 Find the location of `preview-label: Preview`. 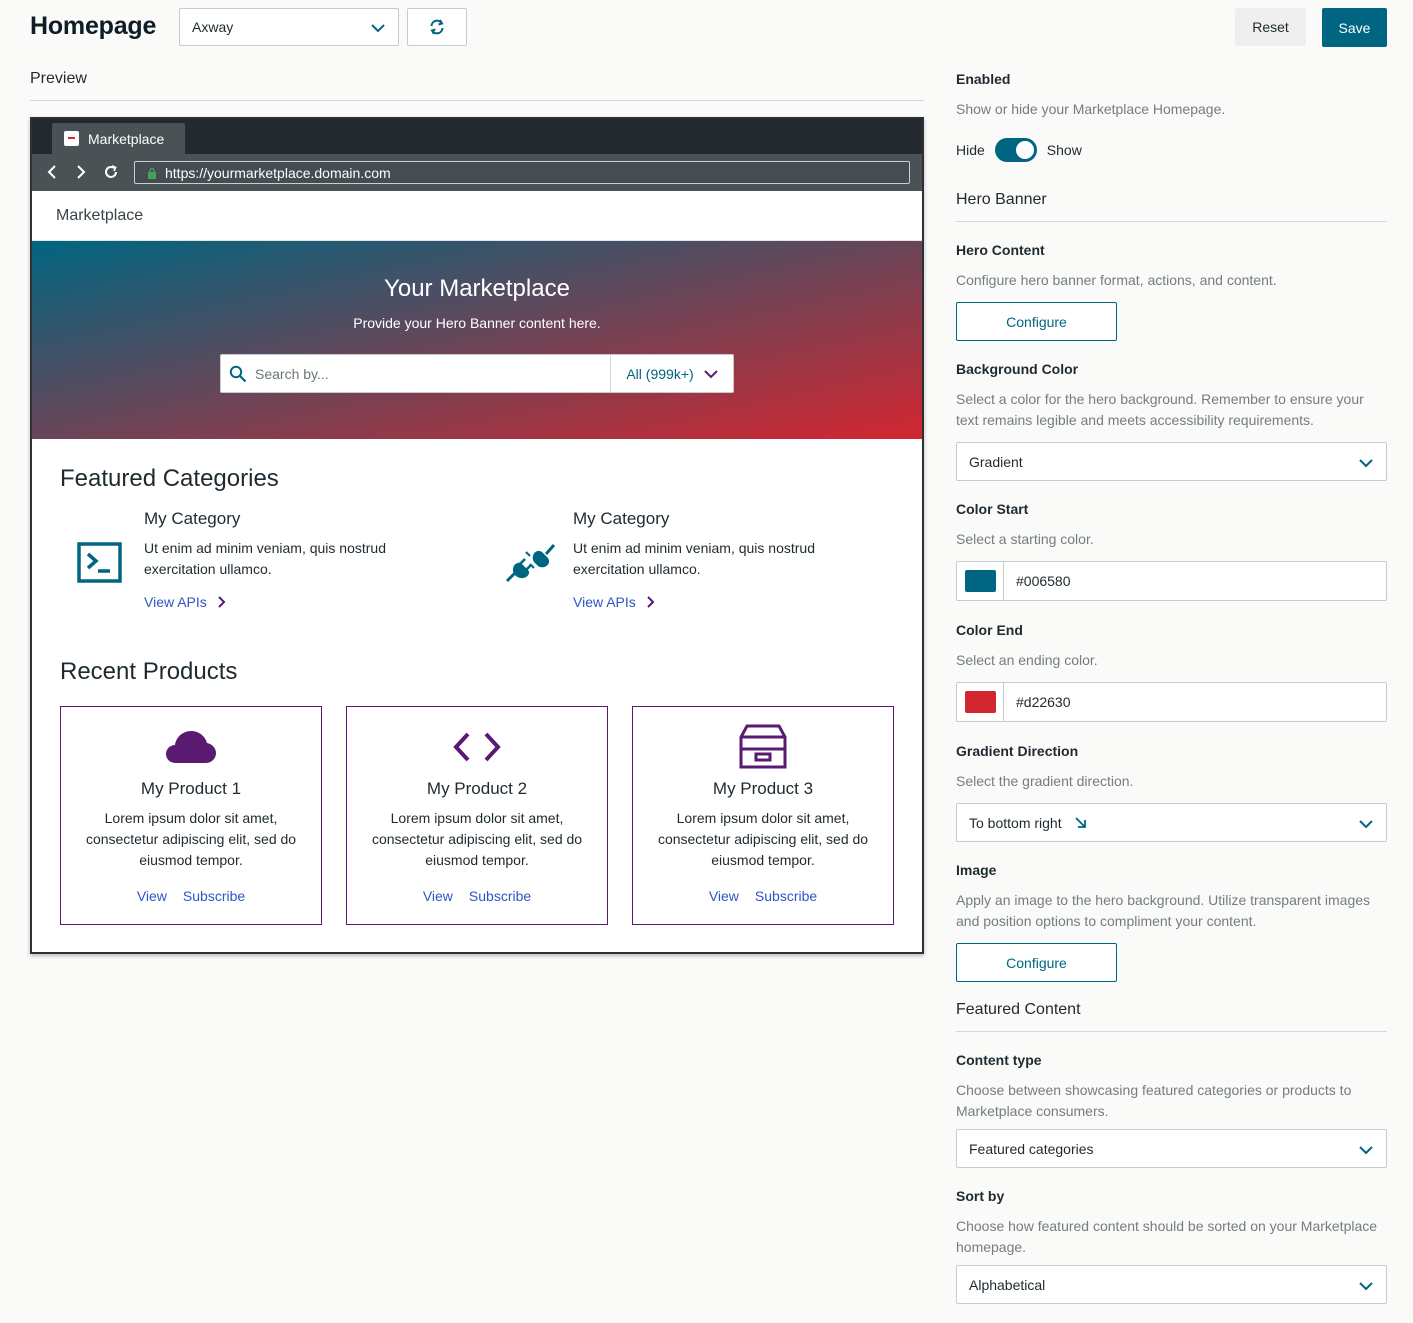

preview-label: Preview is located at coordinates (58, 78).